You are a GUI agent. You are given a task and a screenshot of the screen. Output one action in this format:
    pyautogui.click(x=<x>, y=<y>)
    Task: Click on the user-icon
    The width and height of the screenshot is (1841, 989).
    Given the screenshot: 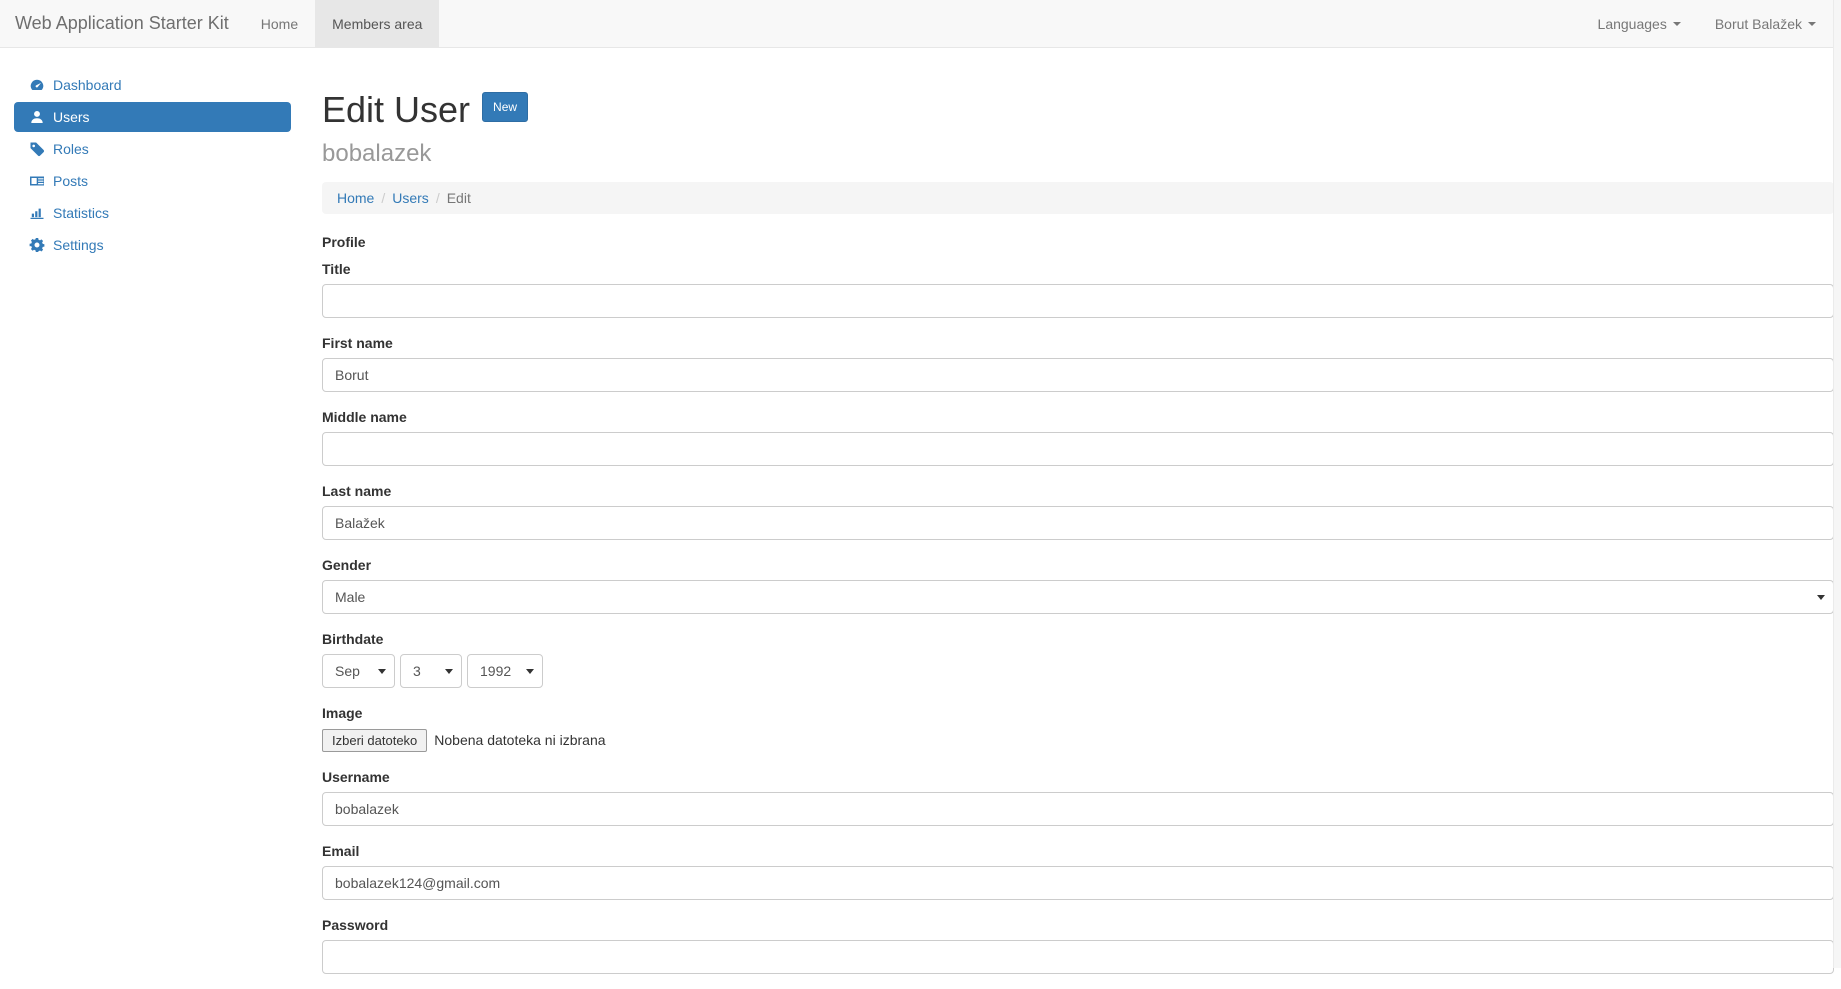 What is the action you would take?
    pyautogui.click(x=37, y=117)
    